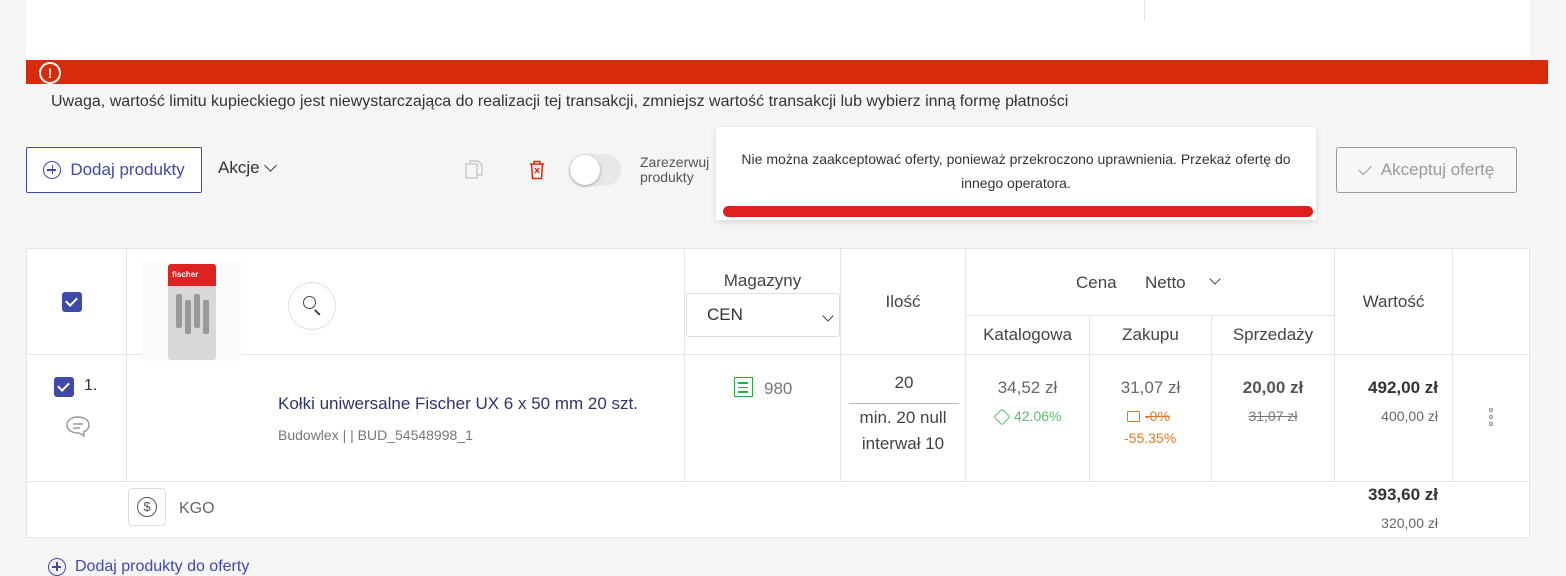 This screenshot has height=576, width=1566. Describe the element at coordinates (1002, 417) in the screenshot. I see `tag-icon` at that location.